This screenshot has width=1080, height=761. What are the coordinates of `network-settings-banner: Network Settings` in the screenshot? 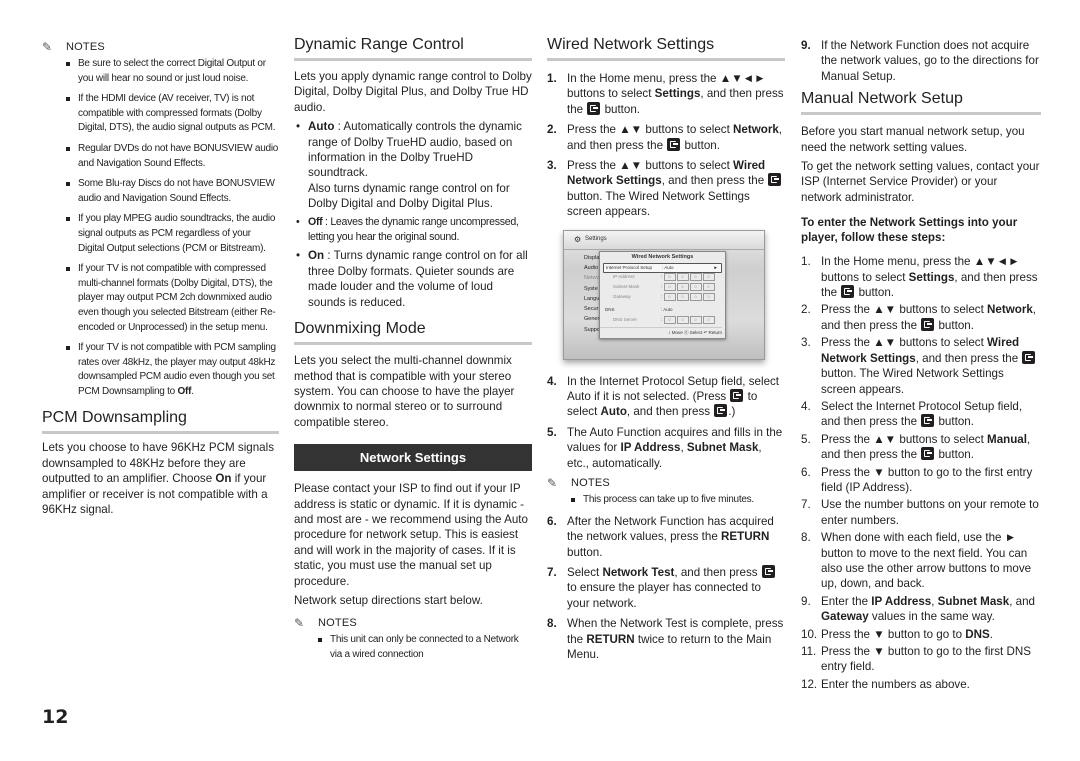 It's located at (413, 458).